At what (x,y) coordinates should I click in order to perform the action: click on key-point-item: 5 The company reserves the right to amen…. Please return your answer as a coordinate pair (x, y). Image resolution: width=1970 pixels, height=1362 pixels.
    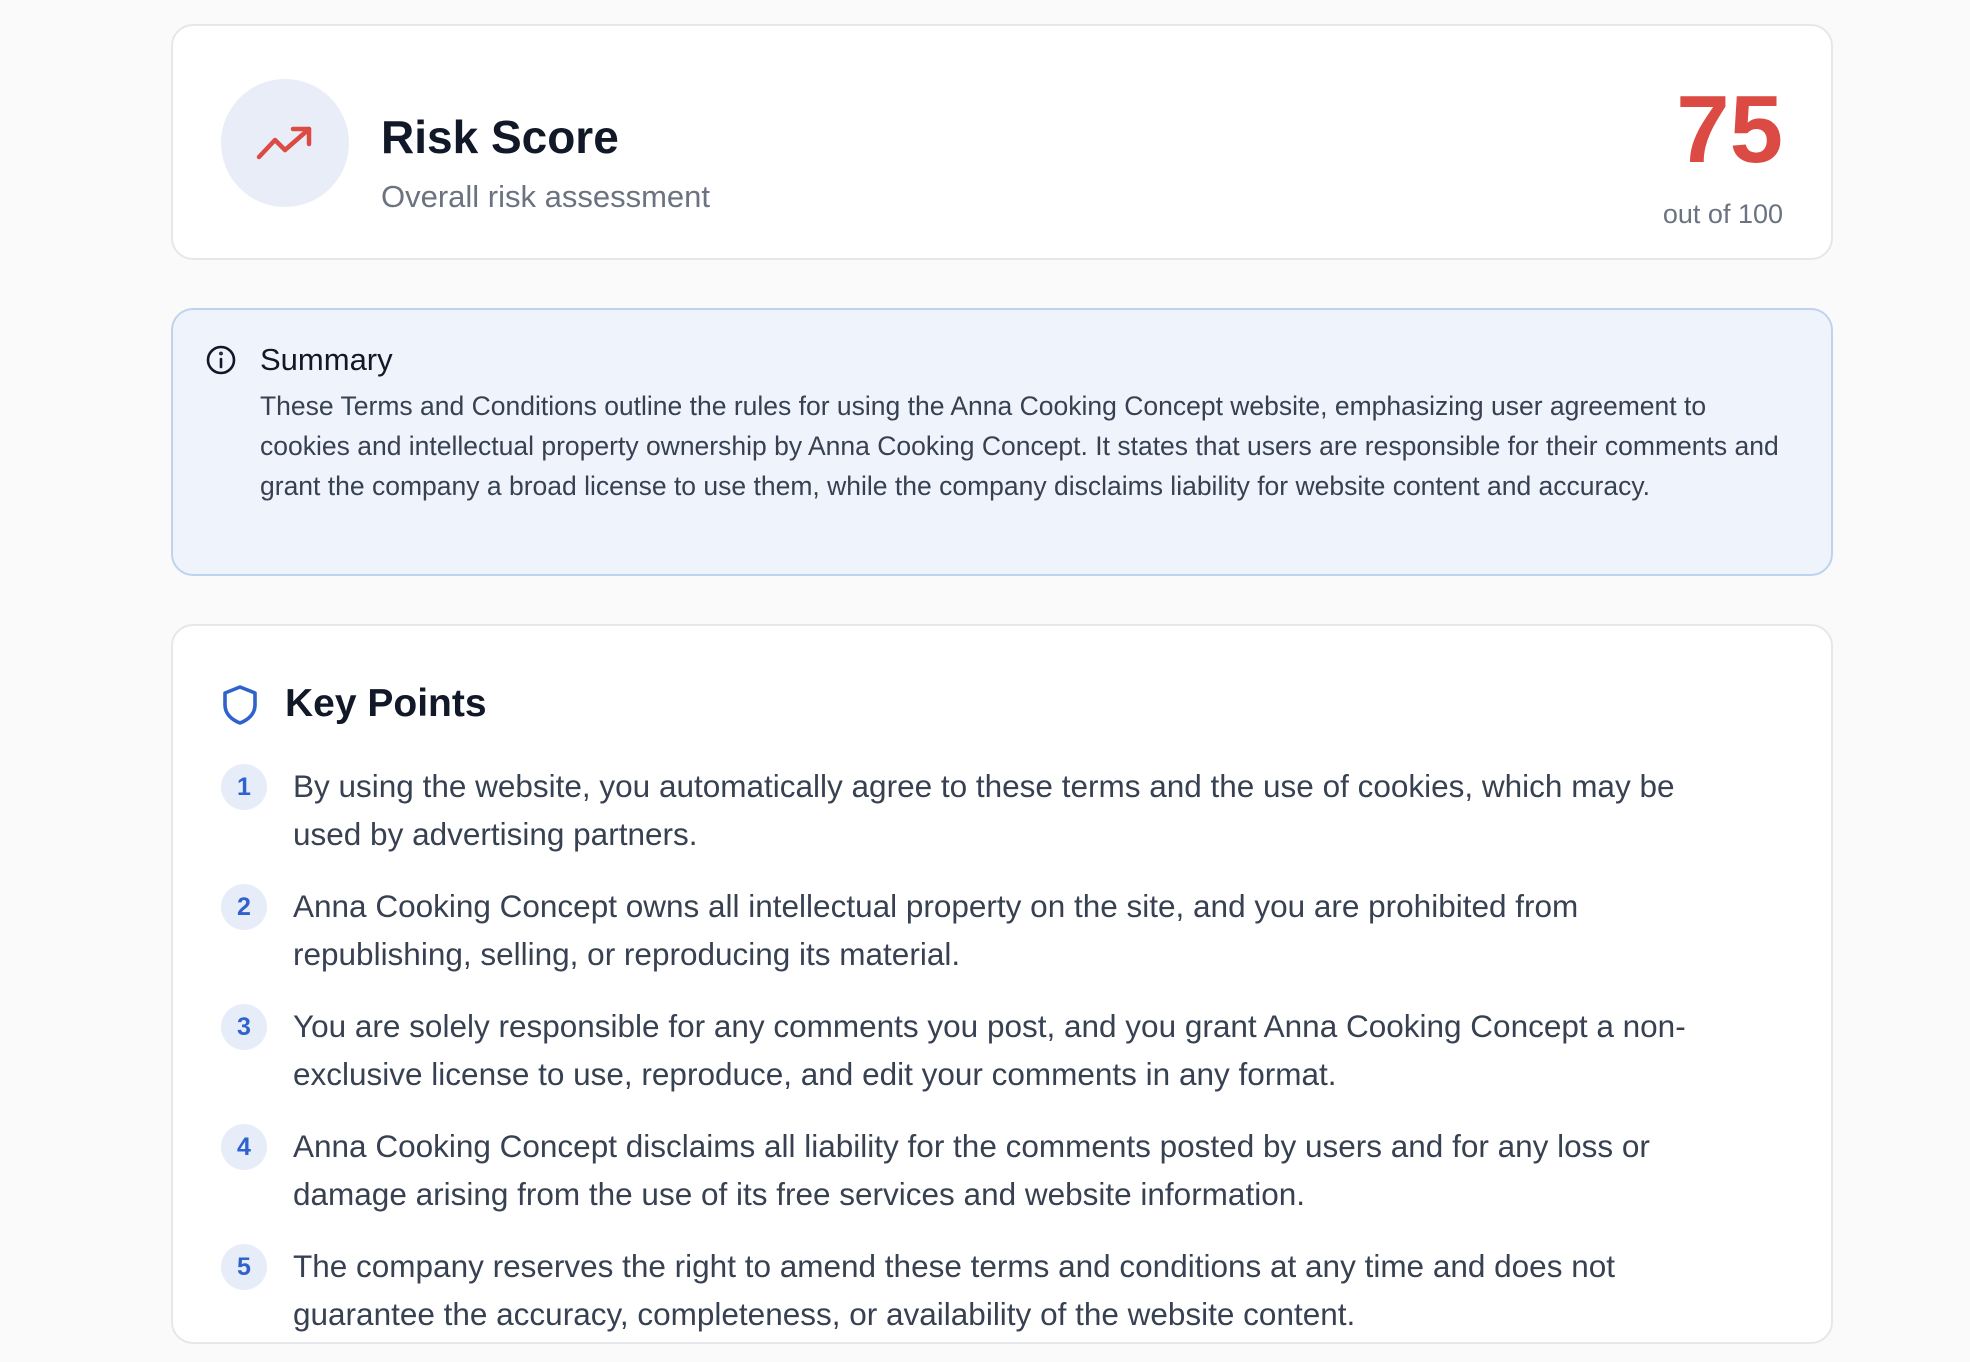
    Looking at the image, I should click on (981, 1290).